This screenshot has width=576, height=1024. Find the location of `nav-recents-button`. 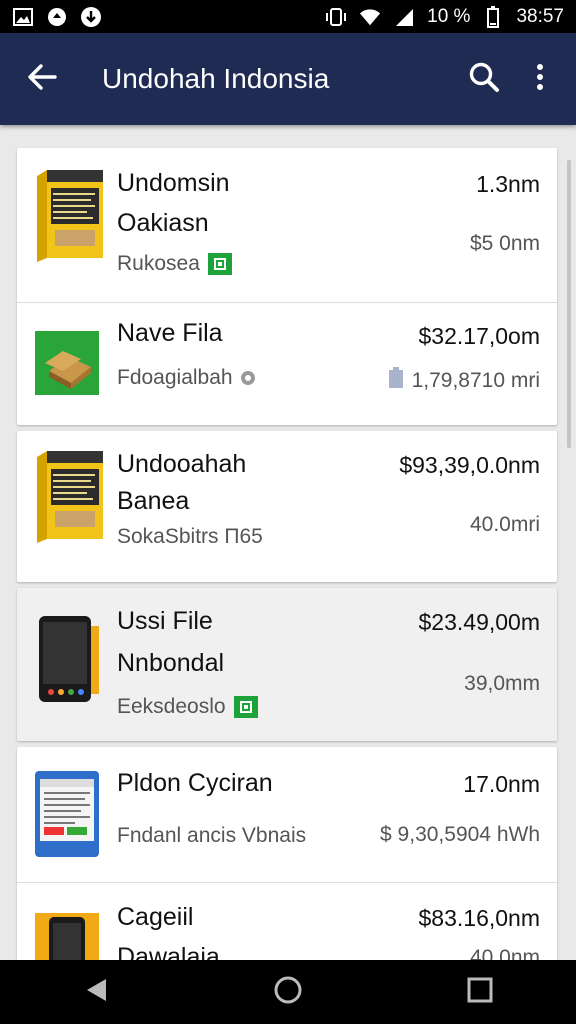

nav-recents-button is located at coordinates (480, 992).